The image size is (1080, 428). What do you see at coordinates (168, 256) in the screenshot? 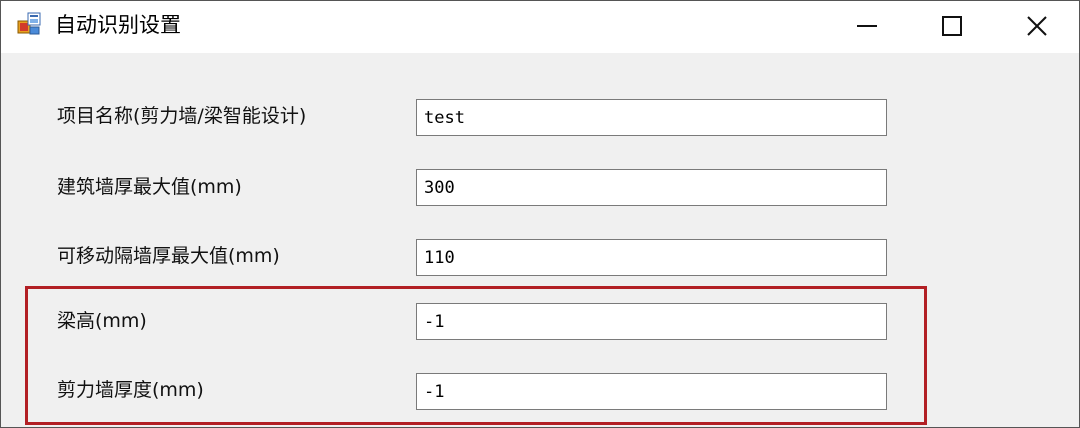
I see `movable-partition-max-label: 可移动隔墙厚最大值(mm)` at bounding box center [168, 256].